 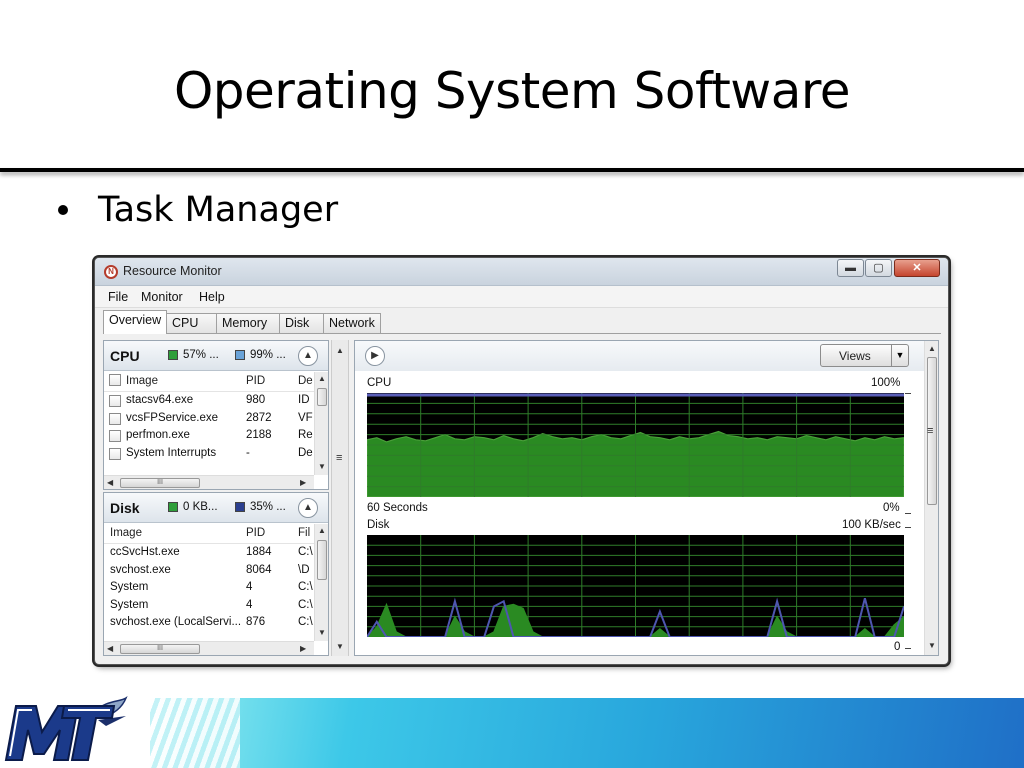 I want to click on expand-chevron-right-icon: ▶, so click(x=375, y=356).